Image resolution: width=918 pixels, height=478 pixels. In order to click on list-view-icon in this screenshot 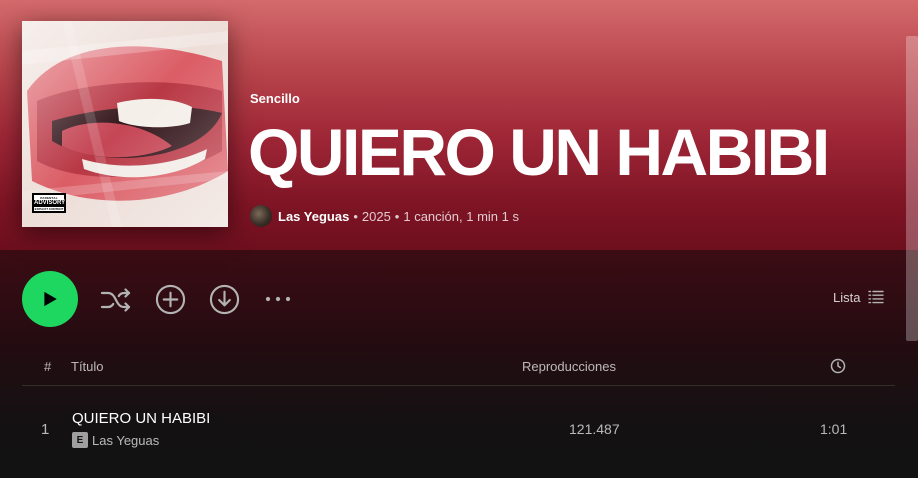, I will do `click(876, 297)`.